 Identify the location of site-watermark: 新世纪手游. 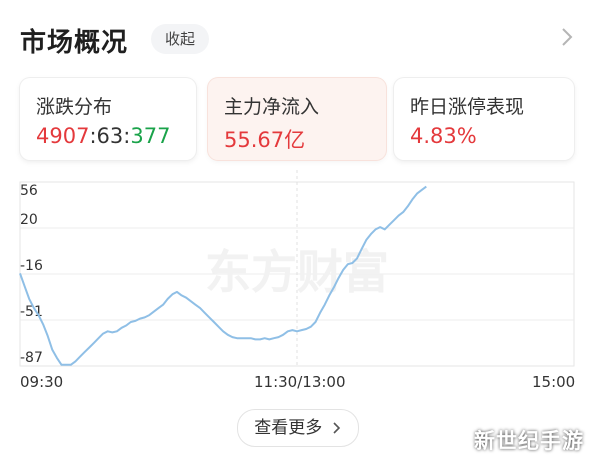
(529, 441).